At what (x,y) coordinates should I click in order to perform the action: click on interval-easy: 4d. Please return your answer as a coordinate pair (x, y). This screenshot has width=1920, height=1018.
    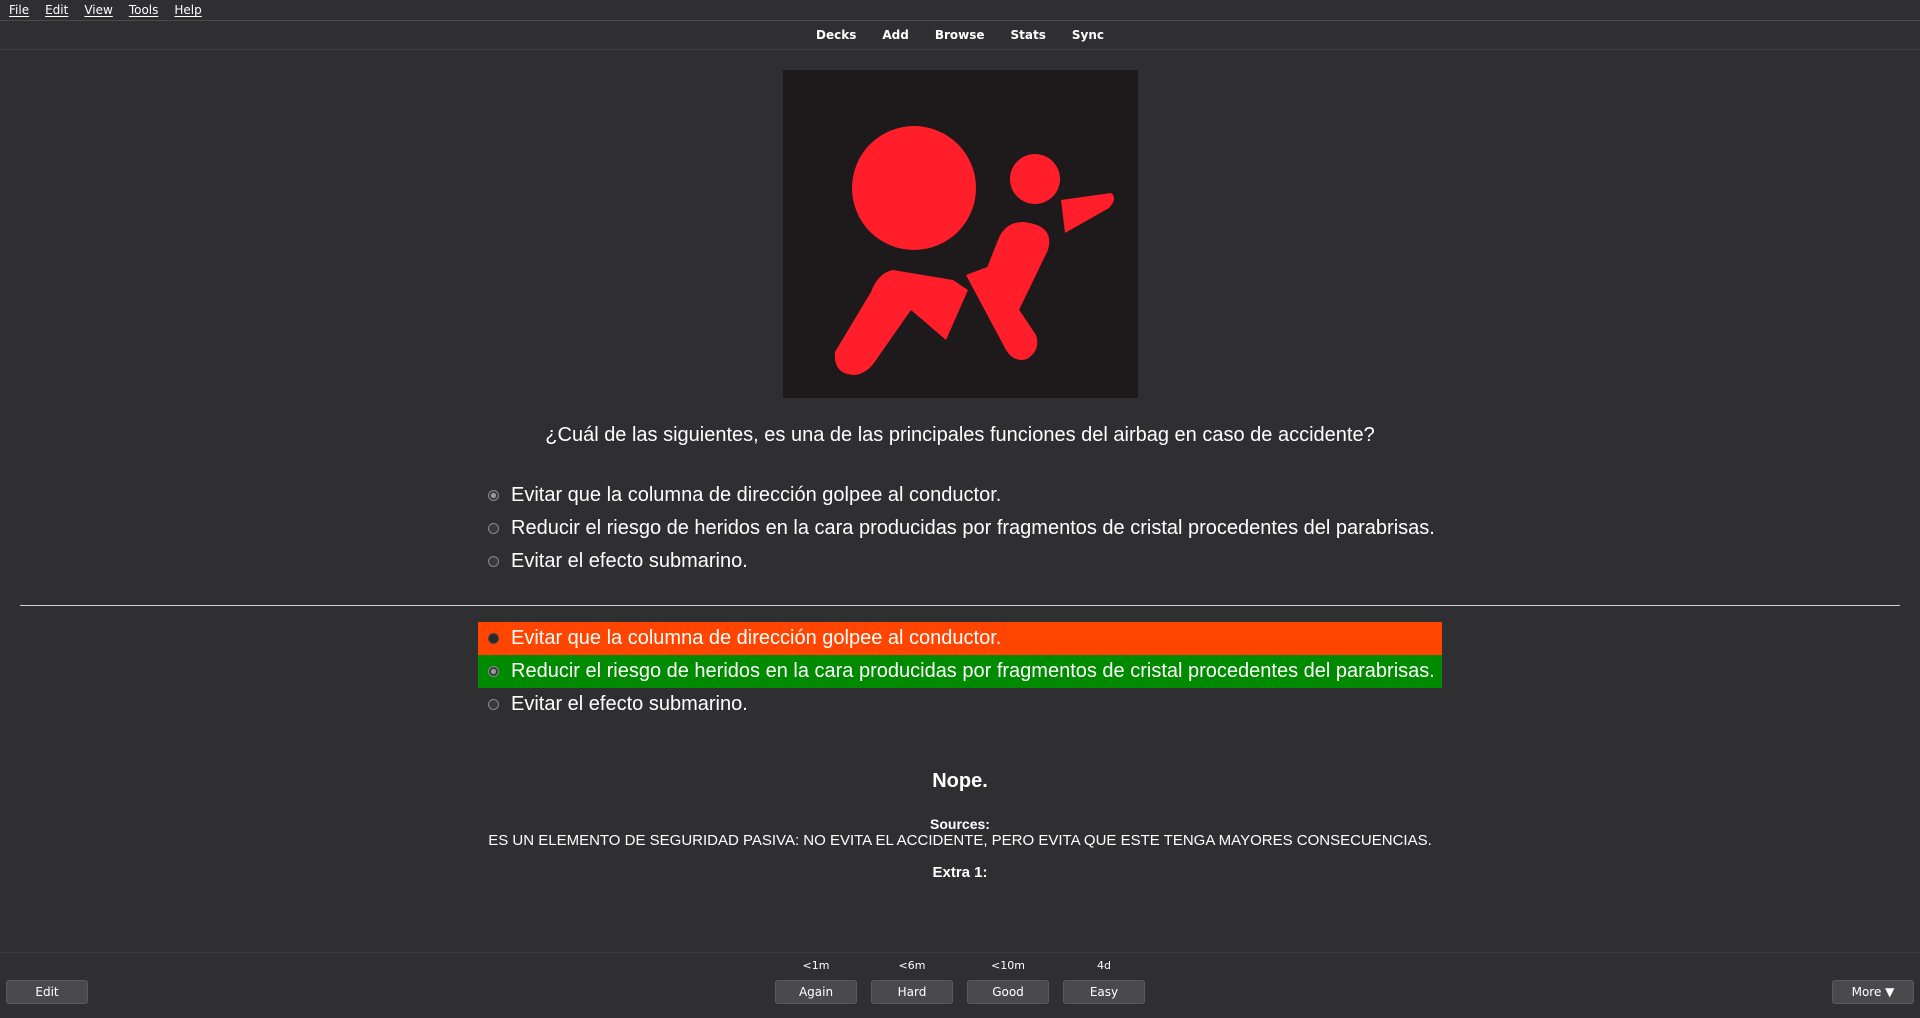
    Looking at the image, I should click on (1104, 965).